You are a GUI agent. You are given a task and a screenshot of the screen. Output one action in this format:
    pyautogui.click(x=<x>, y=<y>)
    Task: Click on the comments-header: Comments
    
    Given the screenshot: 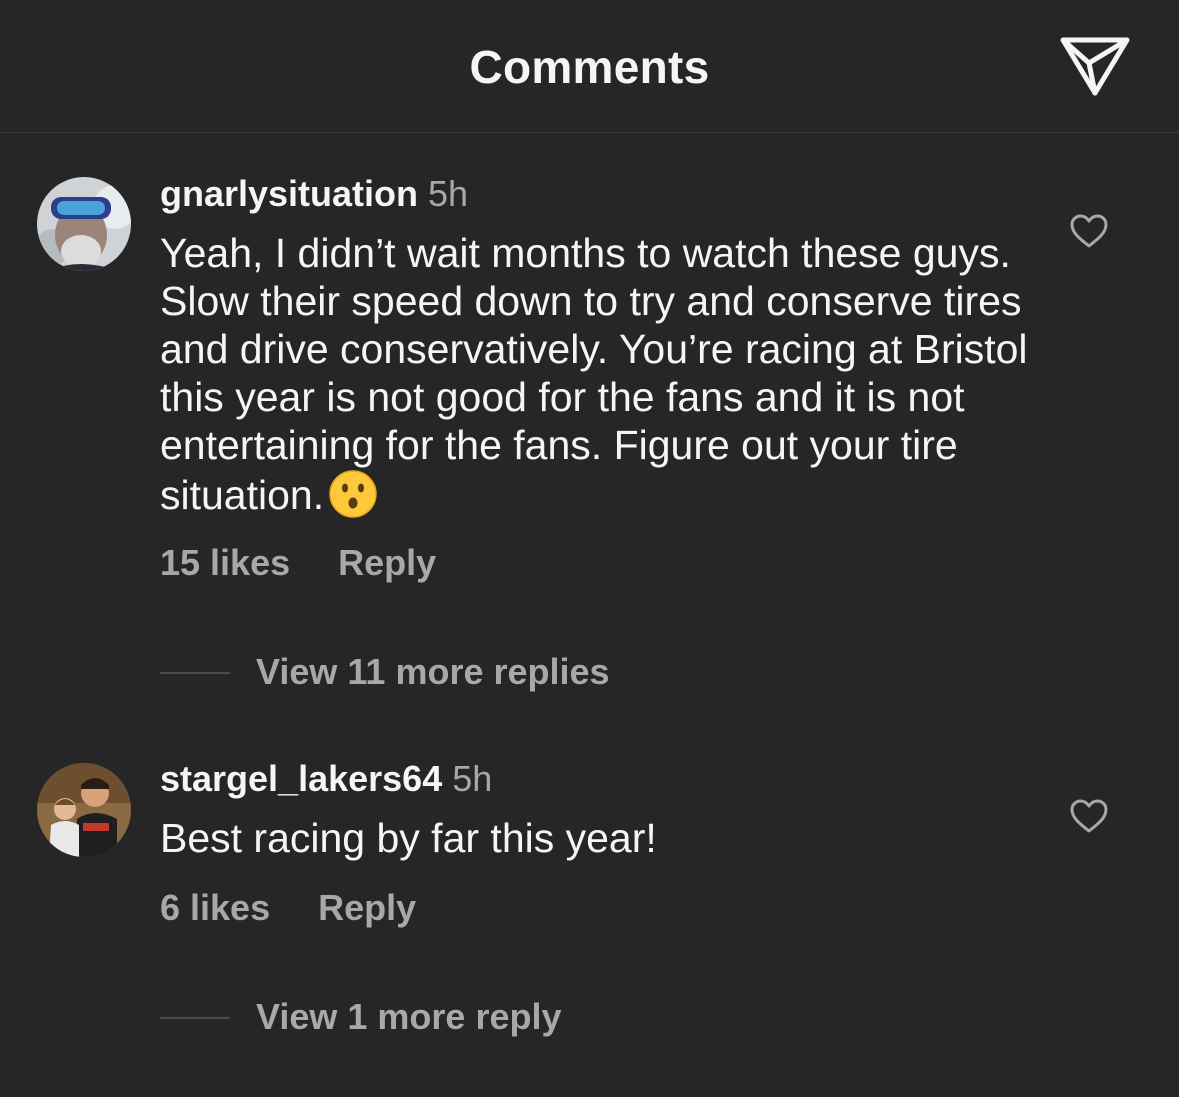 What is the action you would take?
    pyautogui.click(x=589, y=66)
    